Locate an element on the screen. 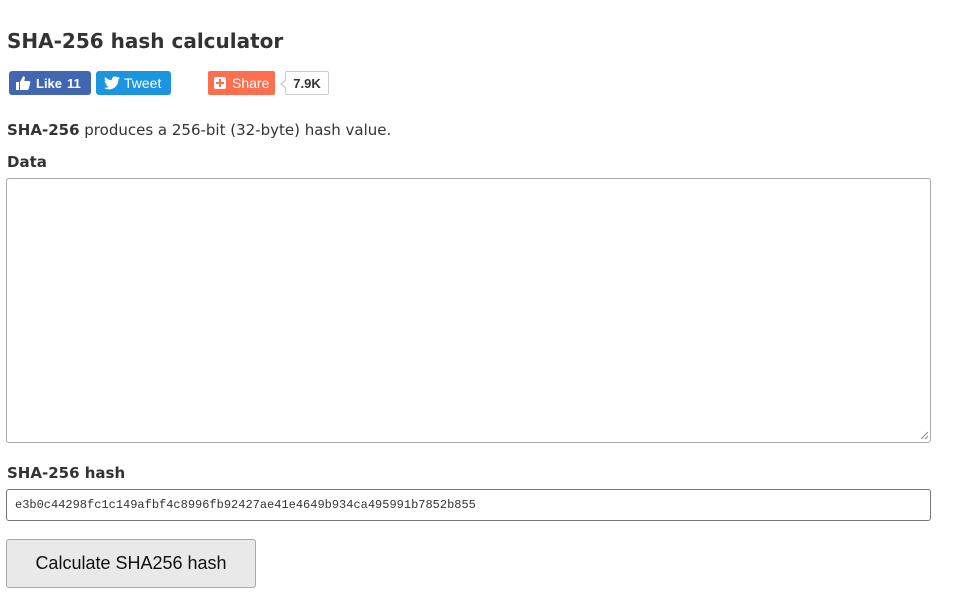 This screenshot has width=965, height=614. plus-square-icon is located at coordinates (220, 83).